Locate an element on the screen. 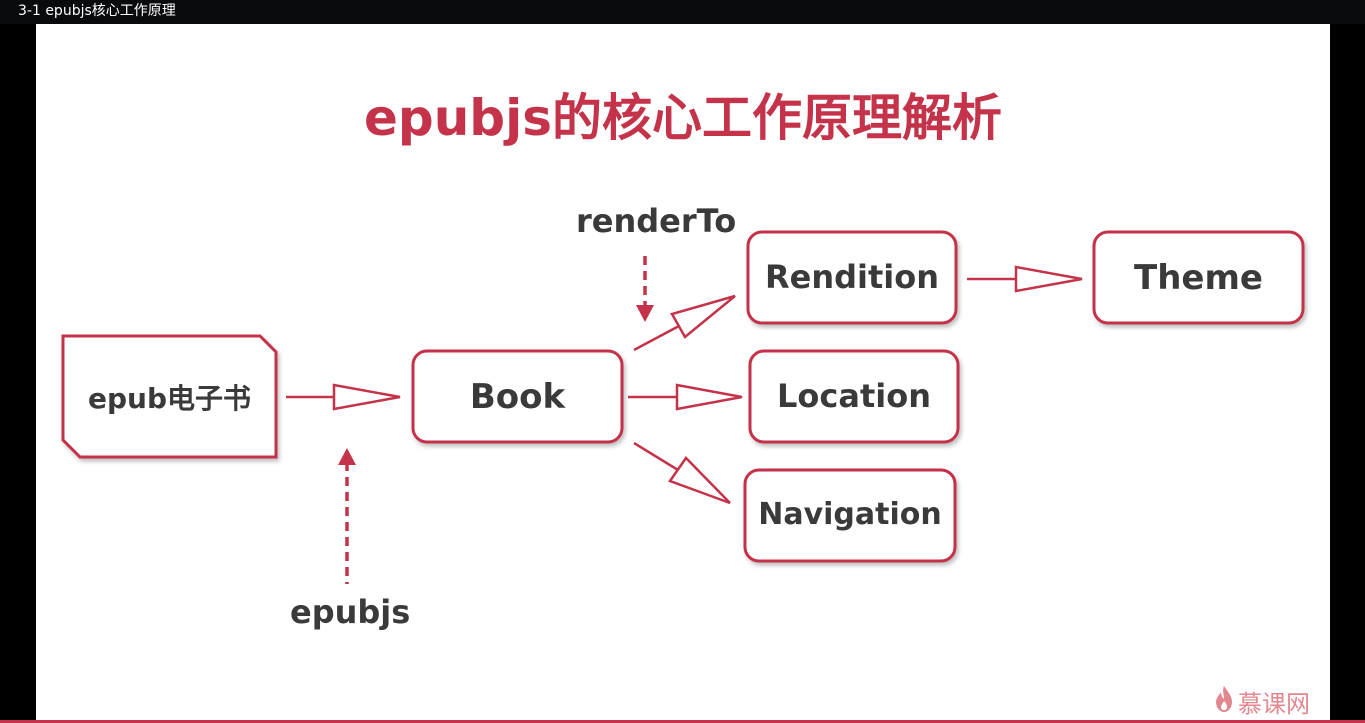 The width and height of the screenshot is (1365, 723). arrow-book-to-navigation is located at coordinates (682, 473).